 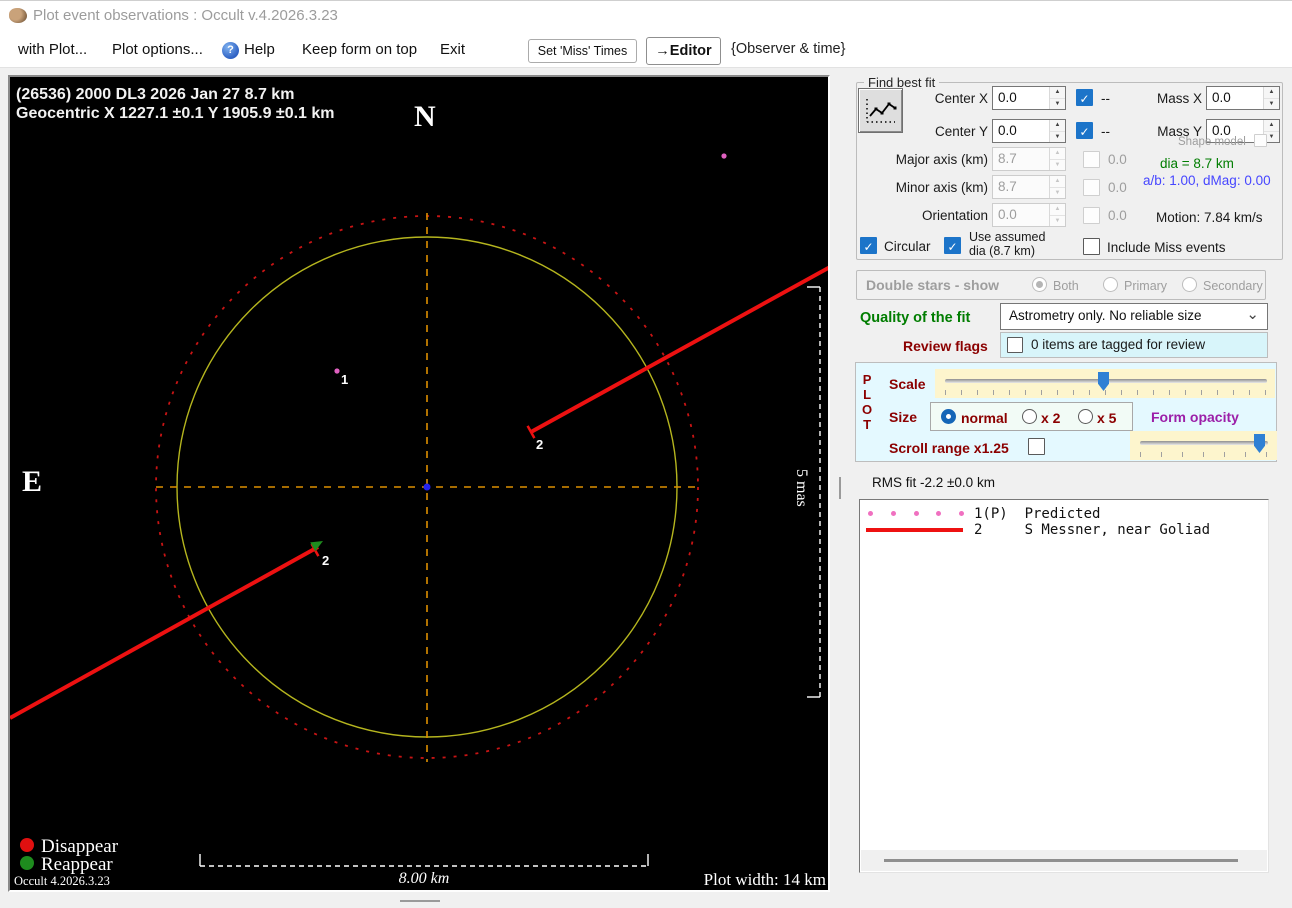 What do you see at coordinates (1146, 286) in the screenshot?
I see `double-stars-primary-label: Primary` at bounding box center [1146, 286].